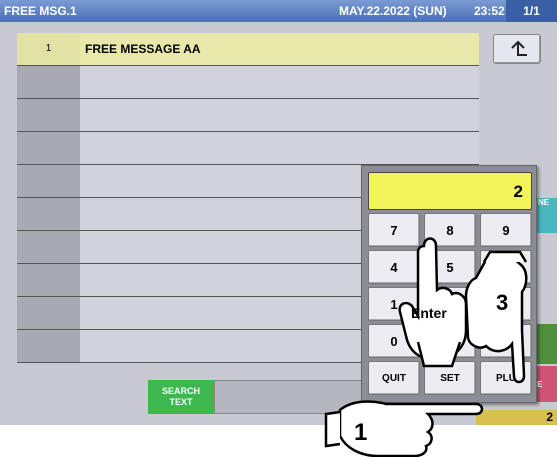 The width and height of the screenshot is (557, 457). Describe the element at coordinates (450, 341) in the screenshot. I see `key-00: 00` at that location.